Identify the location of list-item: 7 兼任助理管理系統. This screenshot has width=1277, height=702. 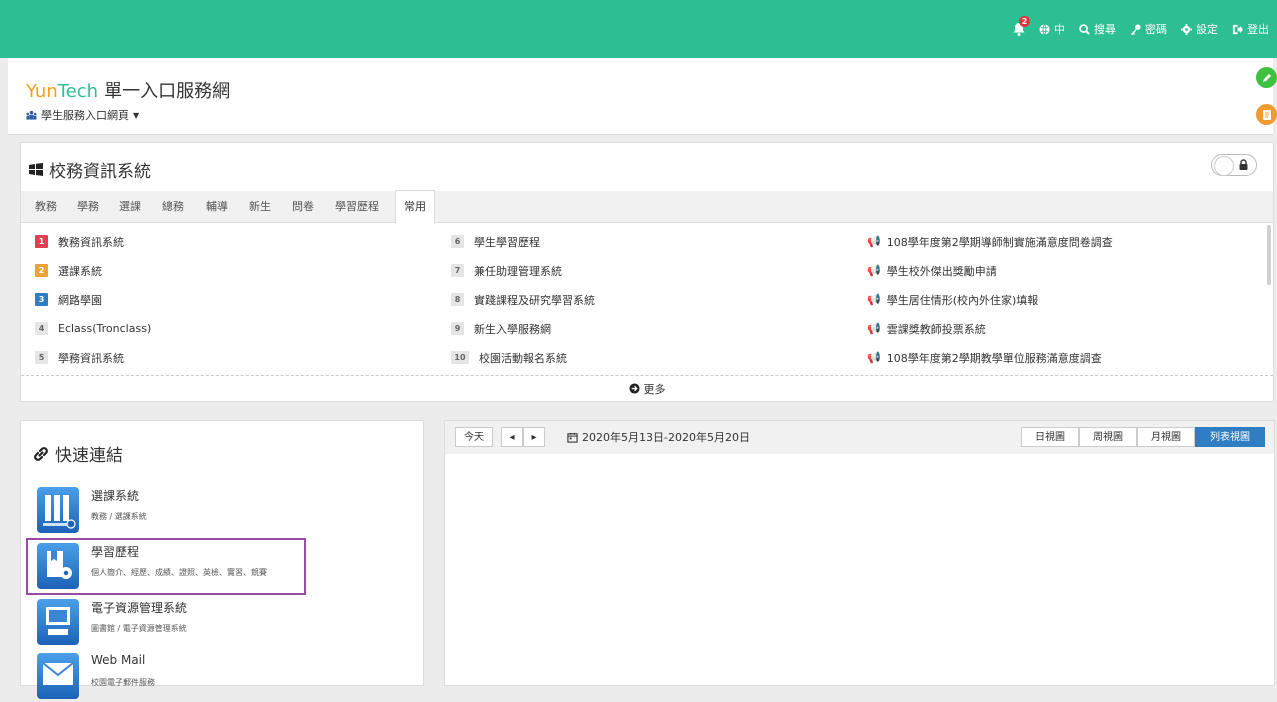
(523, 270).